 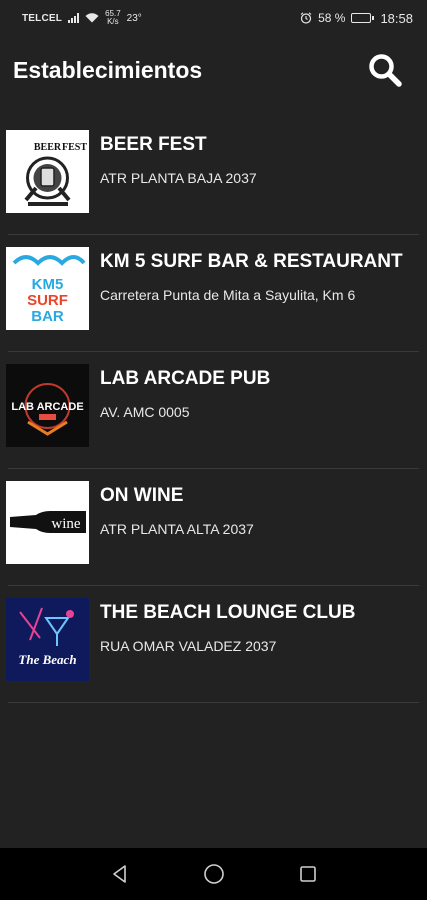 What do you see at coordinates (47, 639) in the screenshot?
I see `the-beach-logo: The Beach` at bounding box center [47, 639].